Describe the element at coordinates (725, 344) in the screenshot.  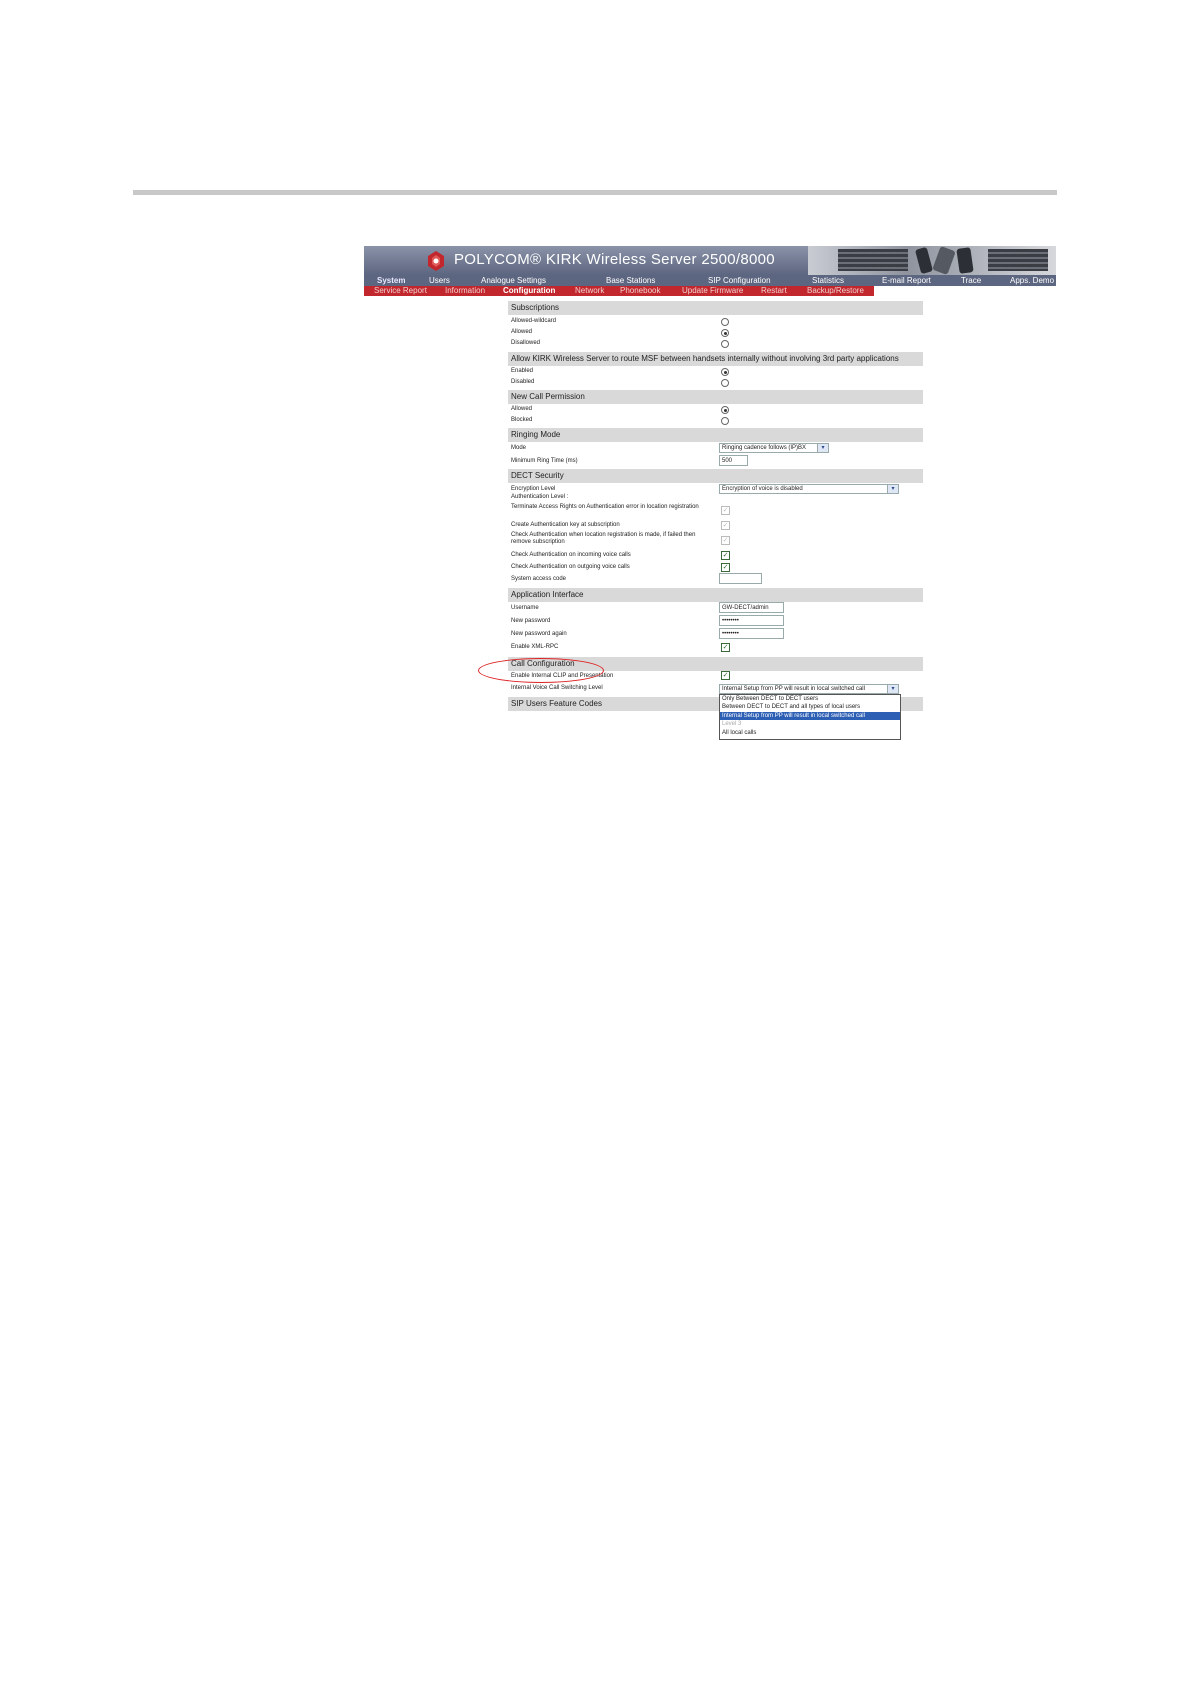
I see `radio-disallowed` at that location.